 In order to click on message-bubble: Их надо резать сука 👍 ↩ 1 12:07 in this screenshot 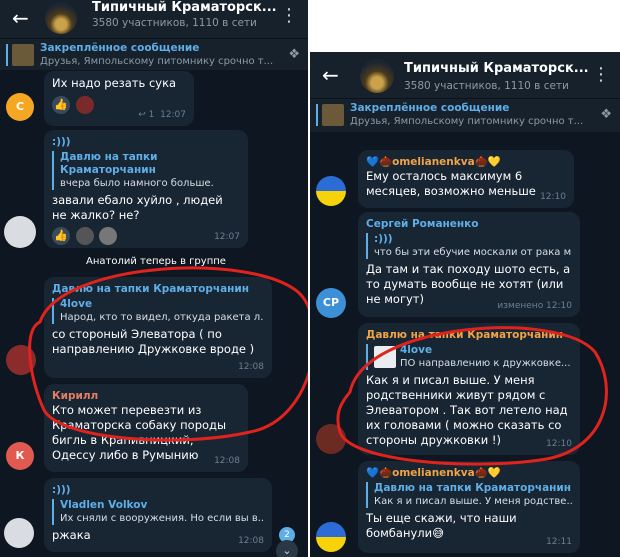, I will do `click(119, 98)`.